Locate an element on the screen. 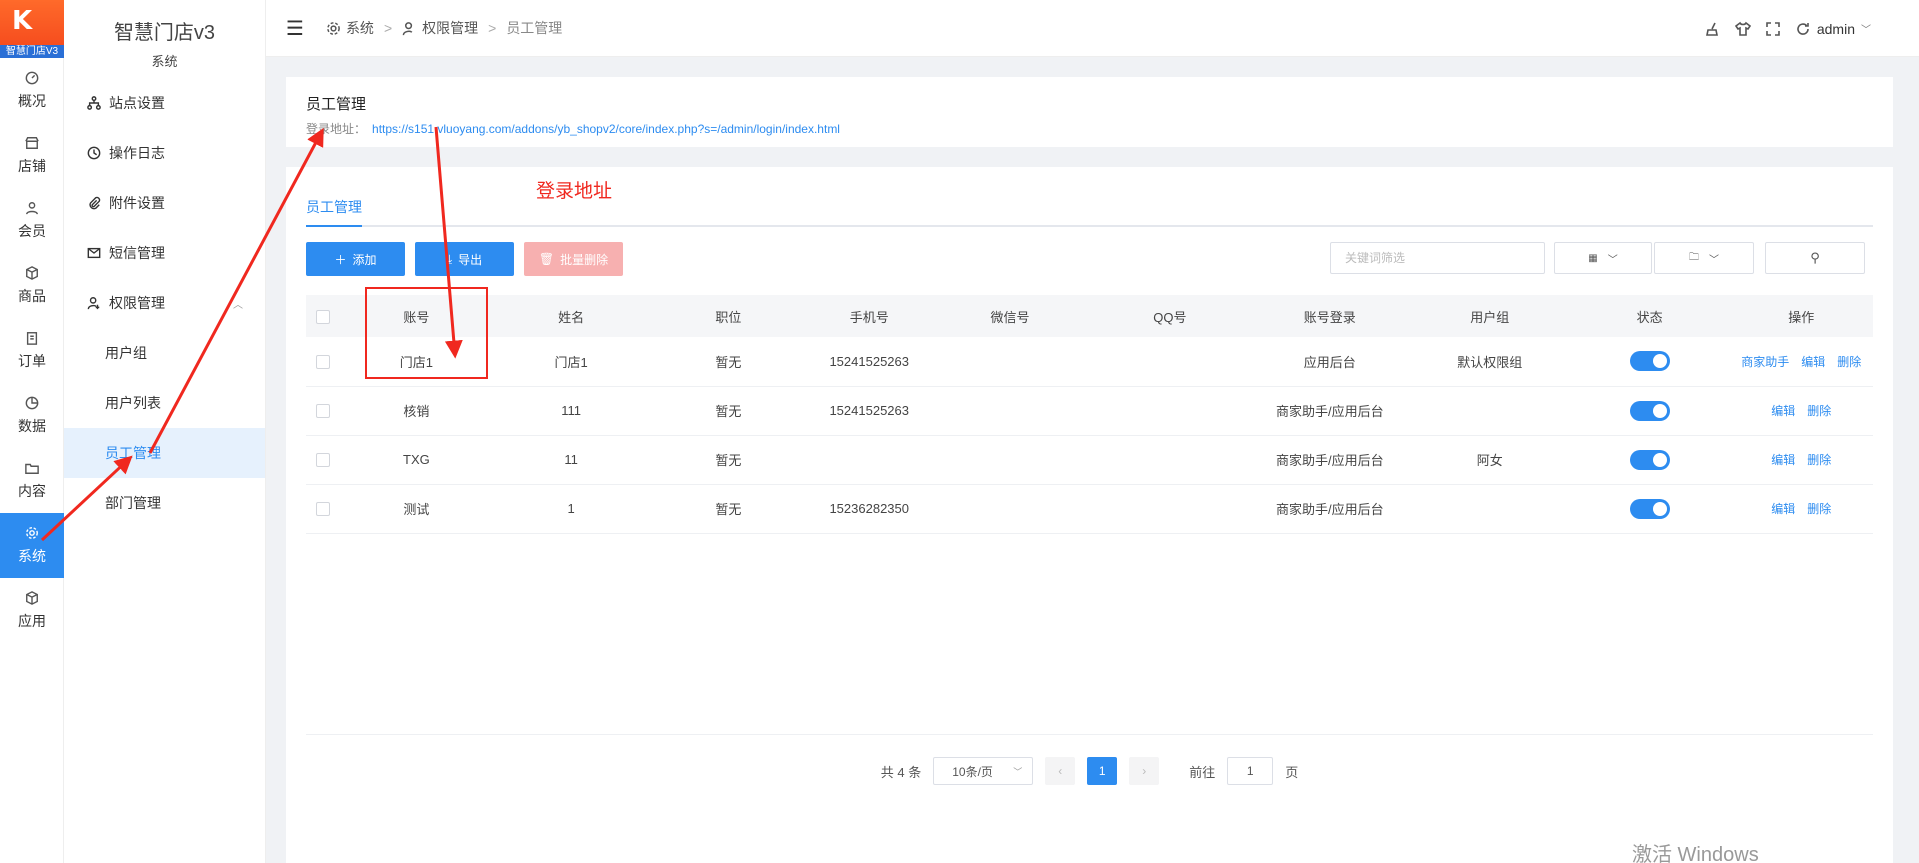 The width and height of the screenshot is (1919, 863). add-button: ＋ 添加 is located at coordinates (355, 259).